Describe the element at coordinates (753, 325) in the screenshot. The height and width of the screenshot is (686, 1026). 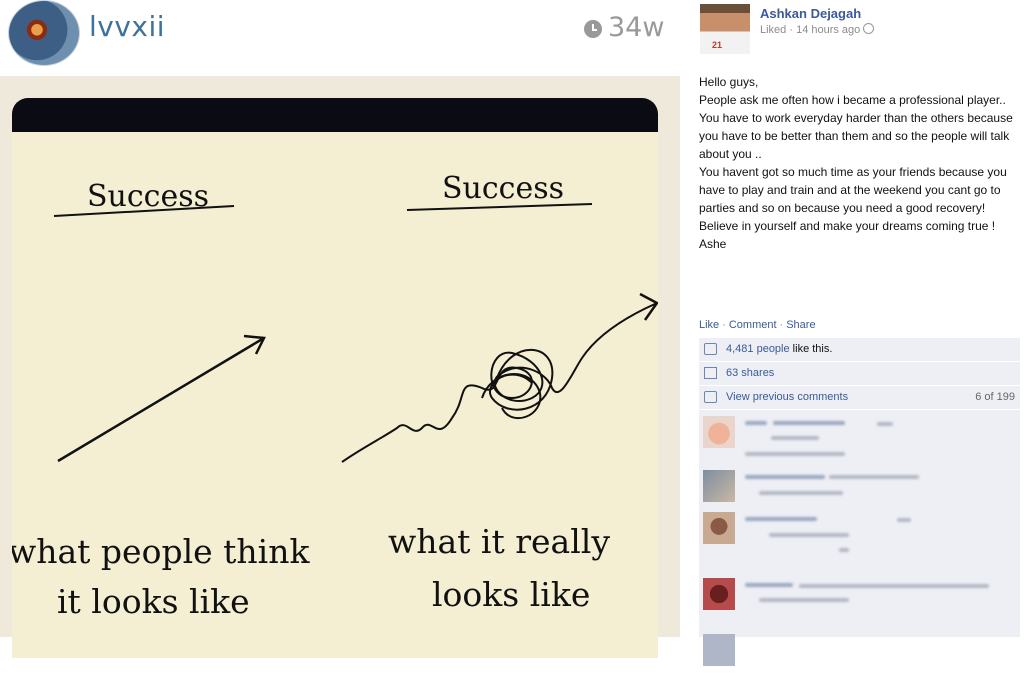
I see `comment-link: Comment` at that location.